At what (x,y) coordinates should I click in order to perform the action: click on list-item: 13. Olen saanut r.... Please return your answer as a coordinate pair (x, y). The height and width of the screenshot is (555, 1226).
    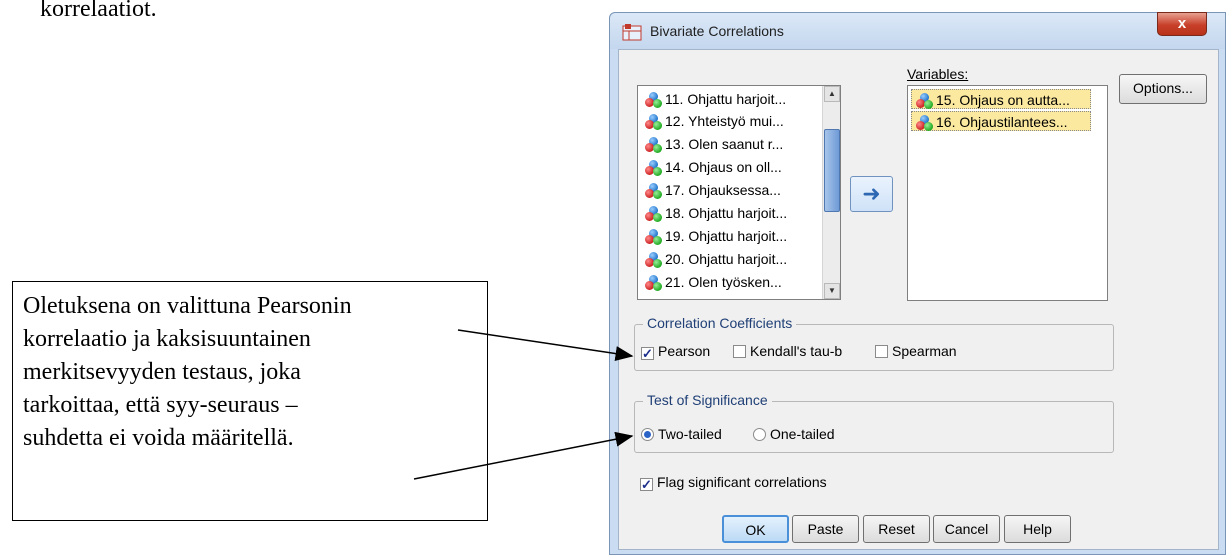
    Looking at the image, I should click on (712, 144).